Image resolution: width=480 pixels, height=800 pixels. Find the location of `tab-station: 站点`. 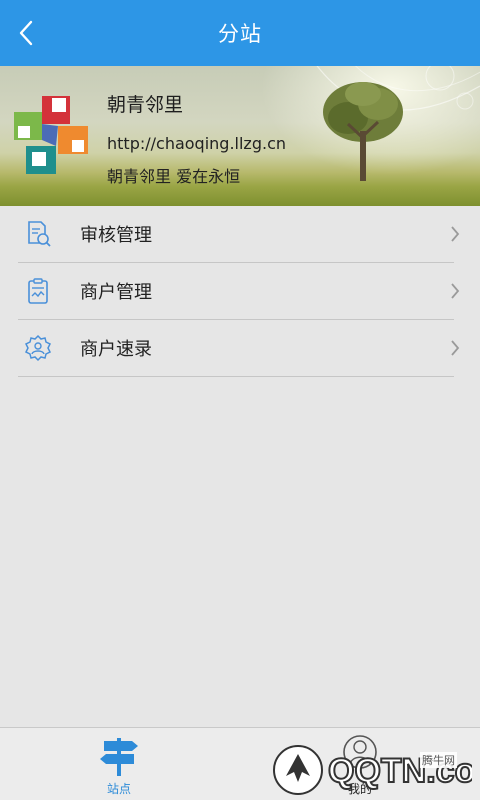

tab-station: 站点 is located at coordinates (119, 764).